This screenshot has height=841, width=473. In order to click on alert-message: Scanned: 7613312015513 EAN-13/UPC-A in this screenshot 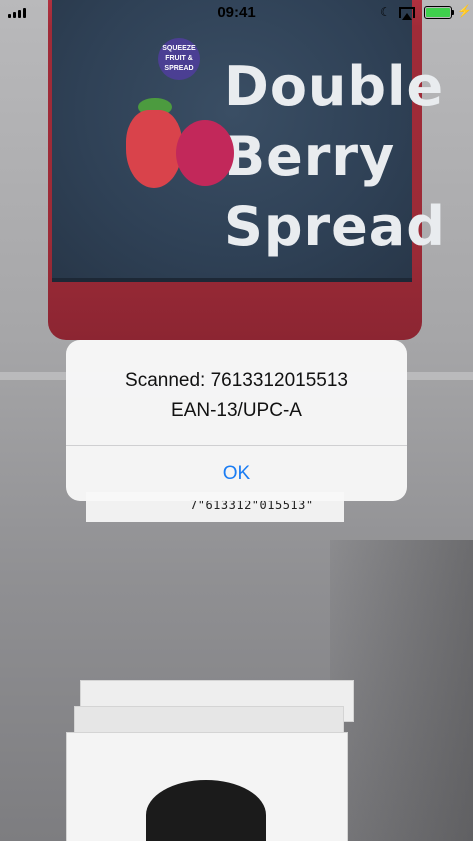, I will do `click(236, 396)`.